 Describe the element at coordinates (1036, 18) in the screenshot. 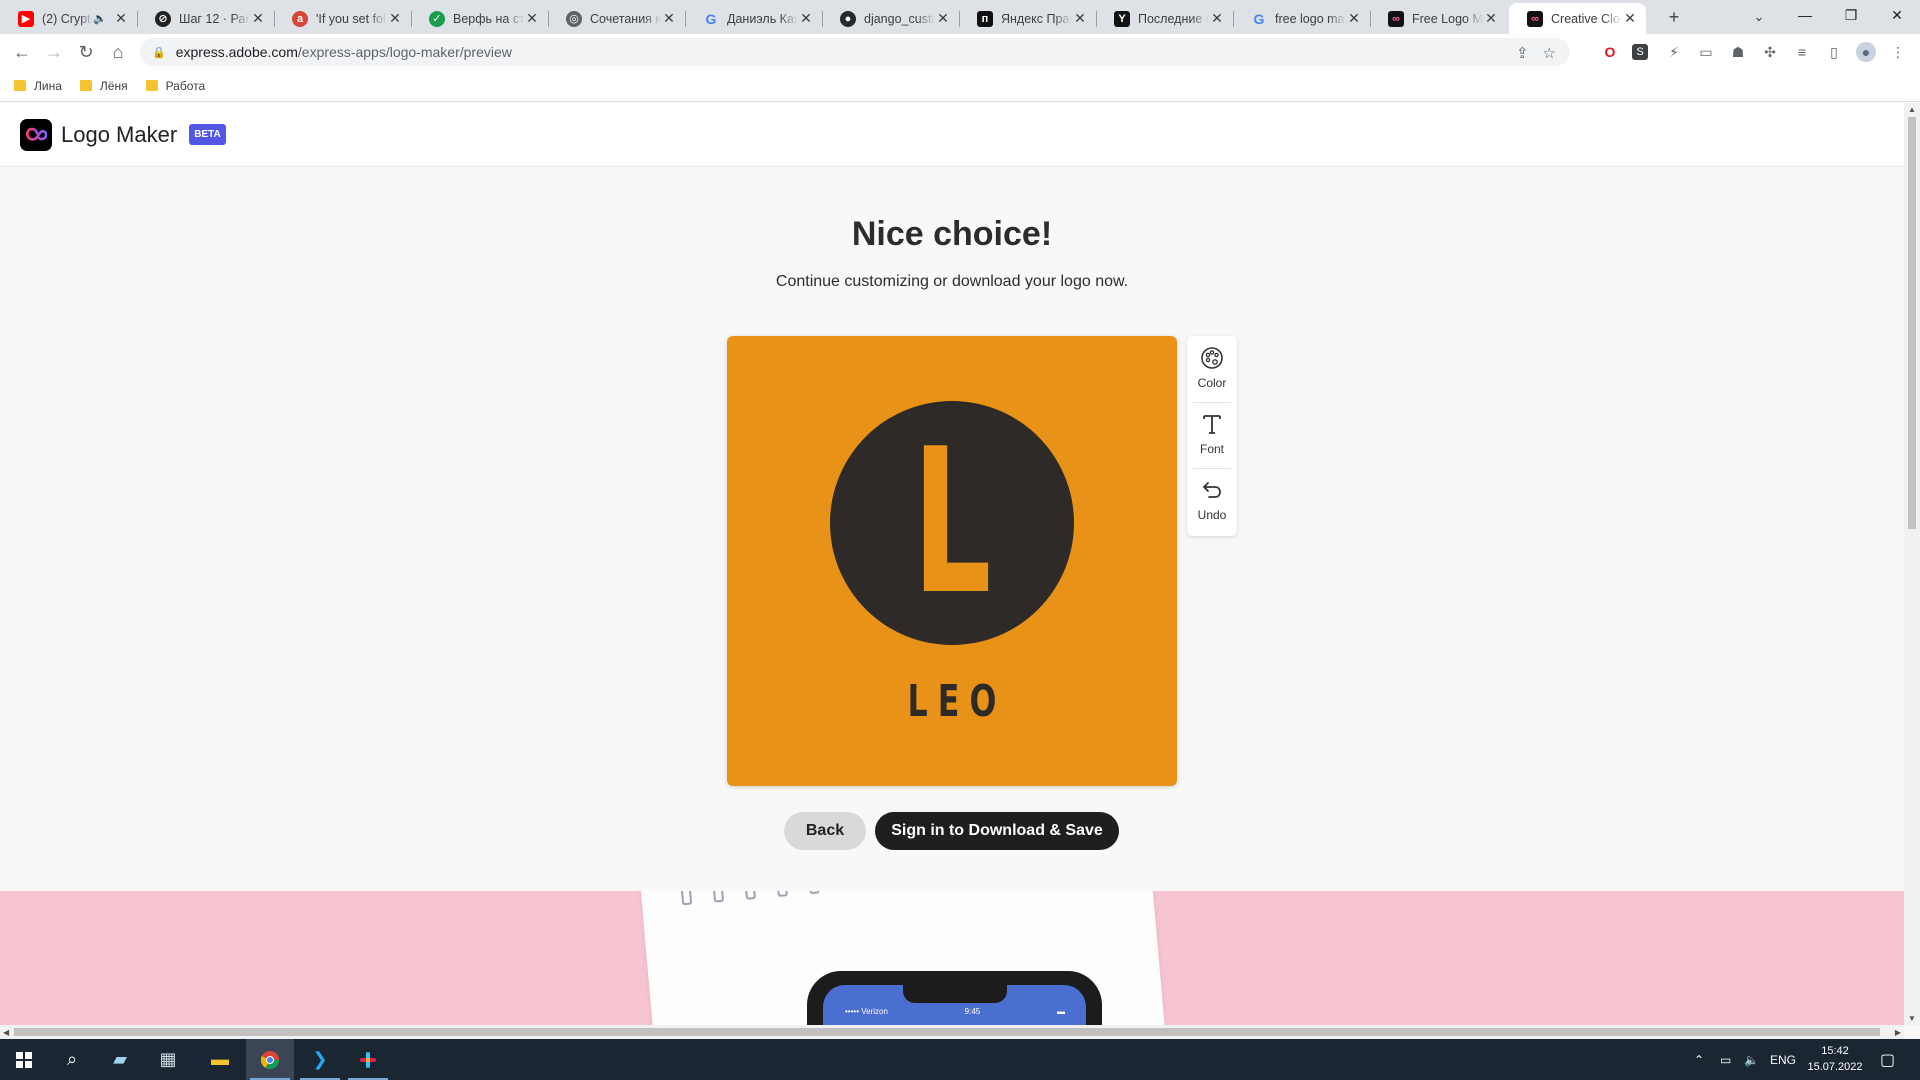

I see `tab-title: Яндекс Практ` at that location.